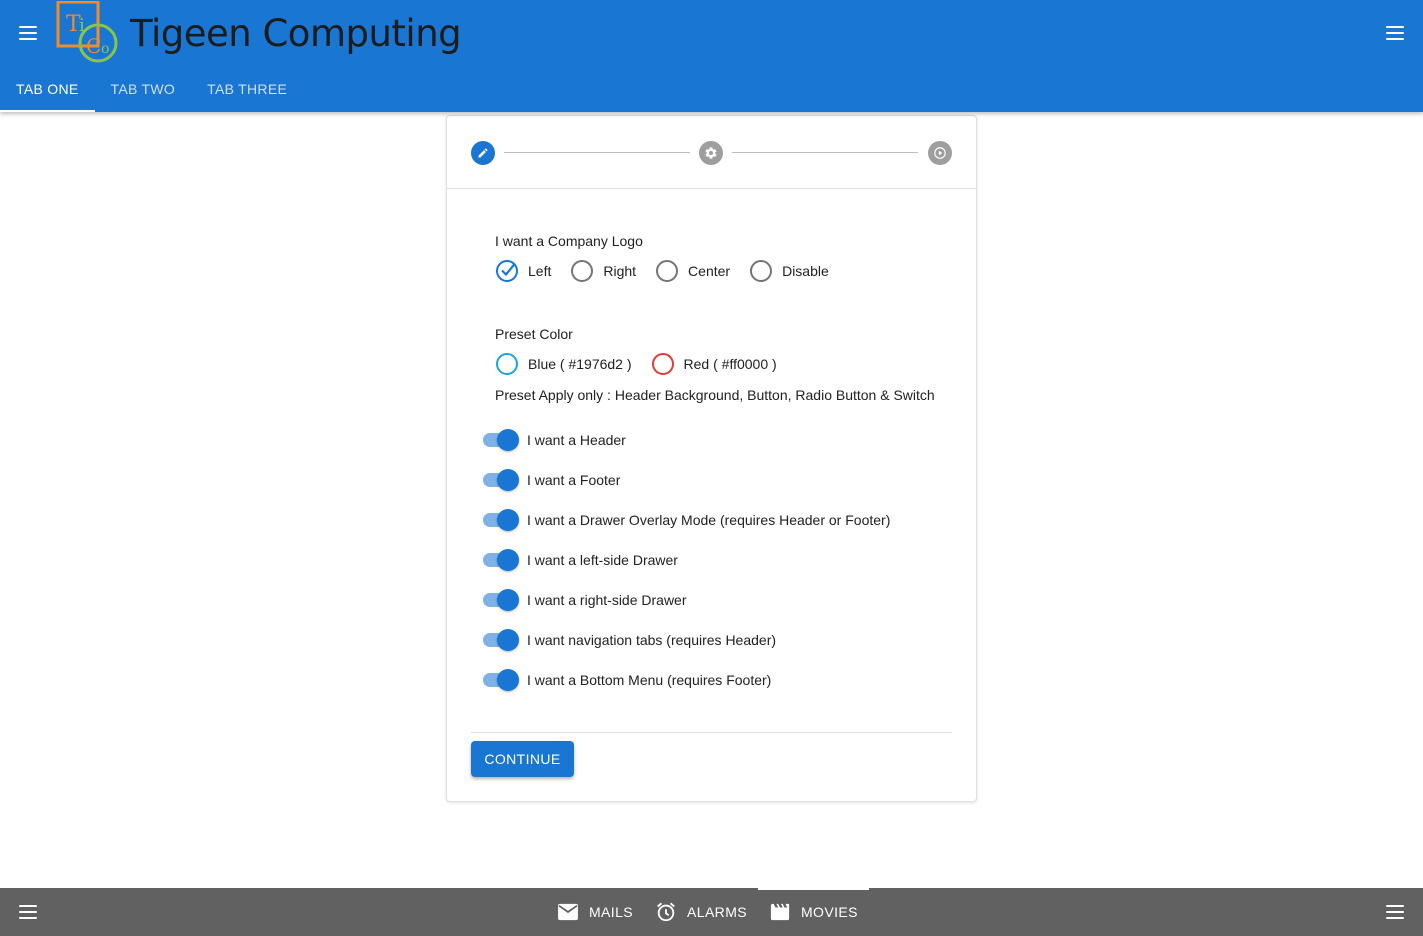  Describe the element at coordinates (649, 680) in the screenshot. I see `switch-label: I want a Bottom Menu (requires Footer)` at that location.